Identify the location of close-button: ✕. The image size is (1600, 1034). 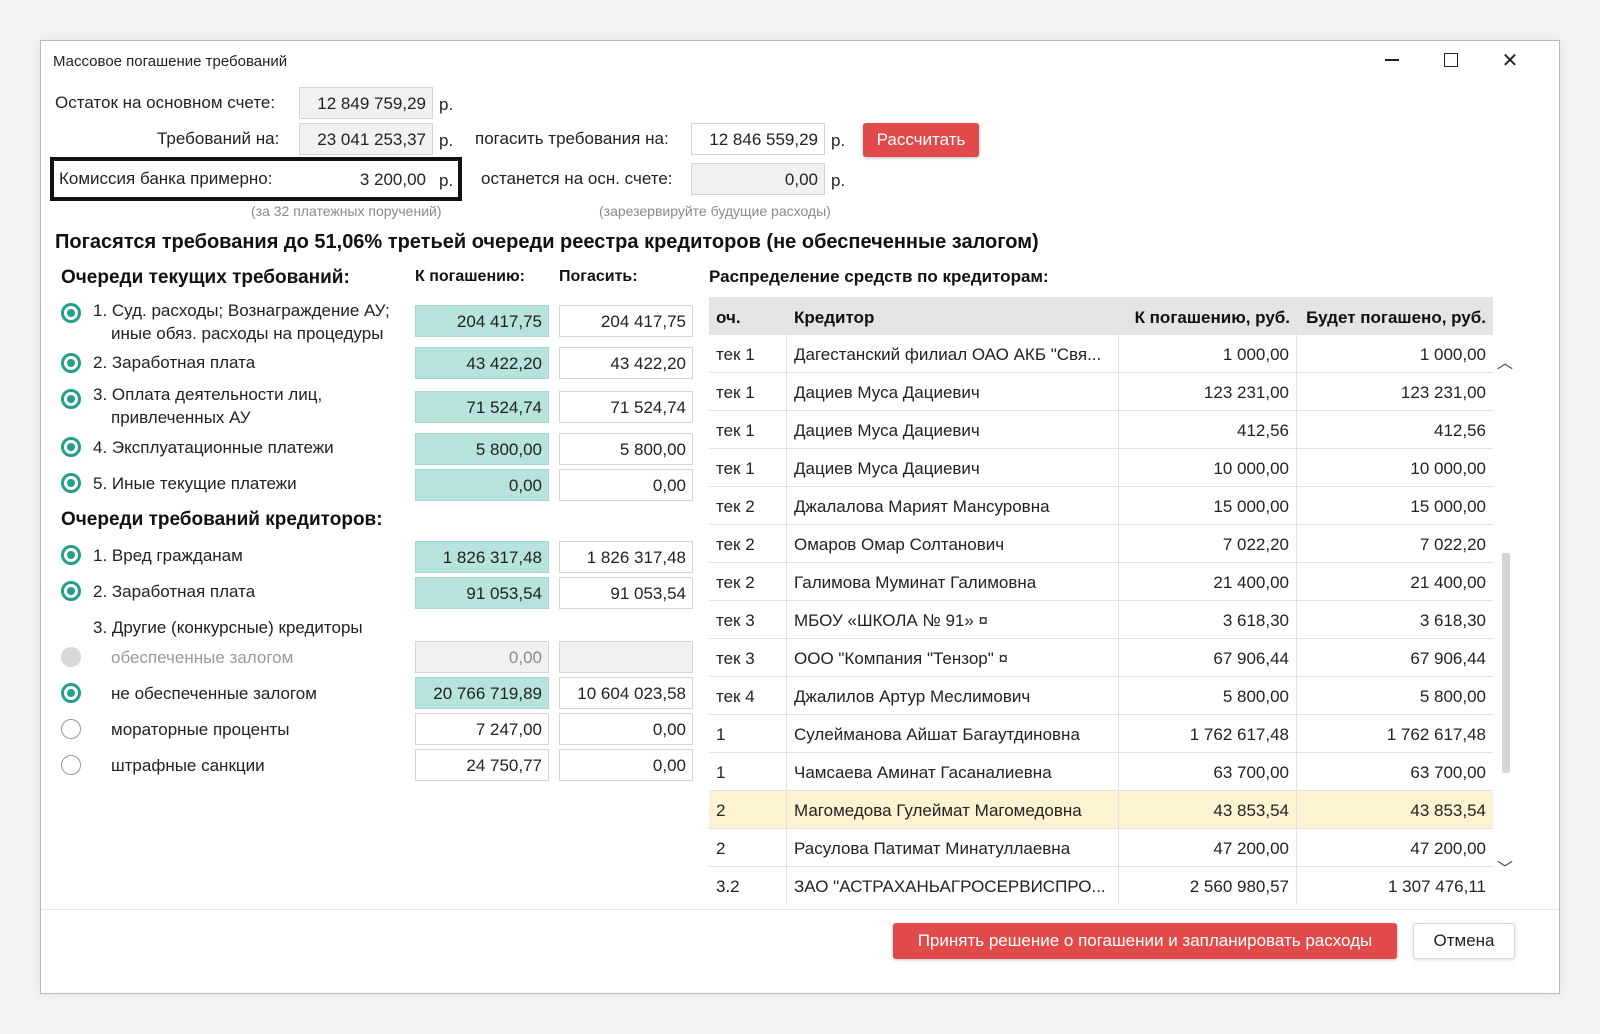
(1510, 60).